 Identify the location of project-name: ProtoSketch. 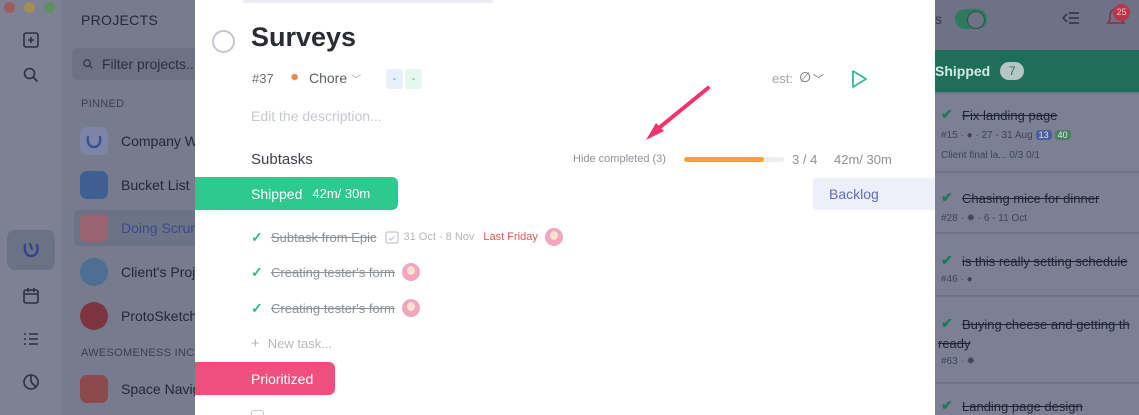
(159, 316).